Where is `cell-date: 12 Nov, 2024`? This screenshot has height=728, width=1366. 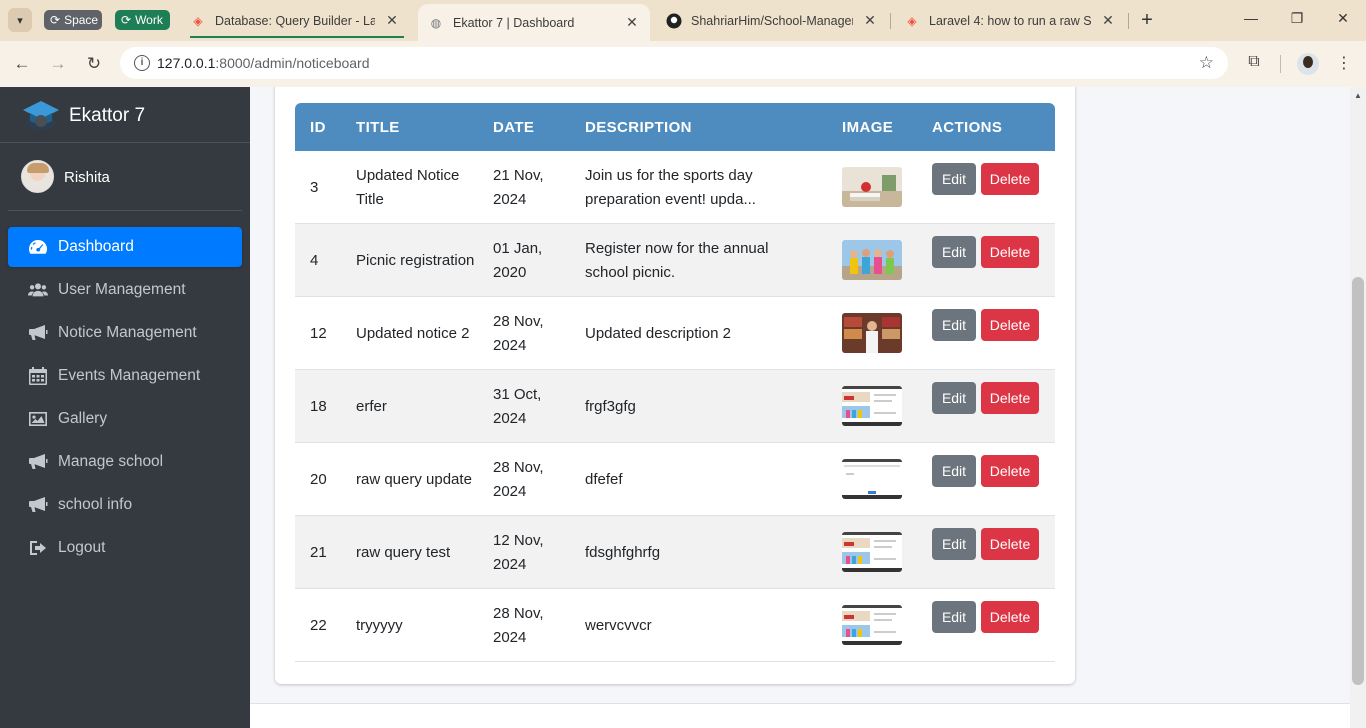 cell-date: 12 Nov, 2024 is located at coordinates (518, 552).